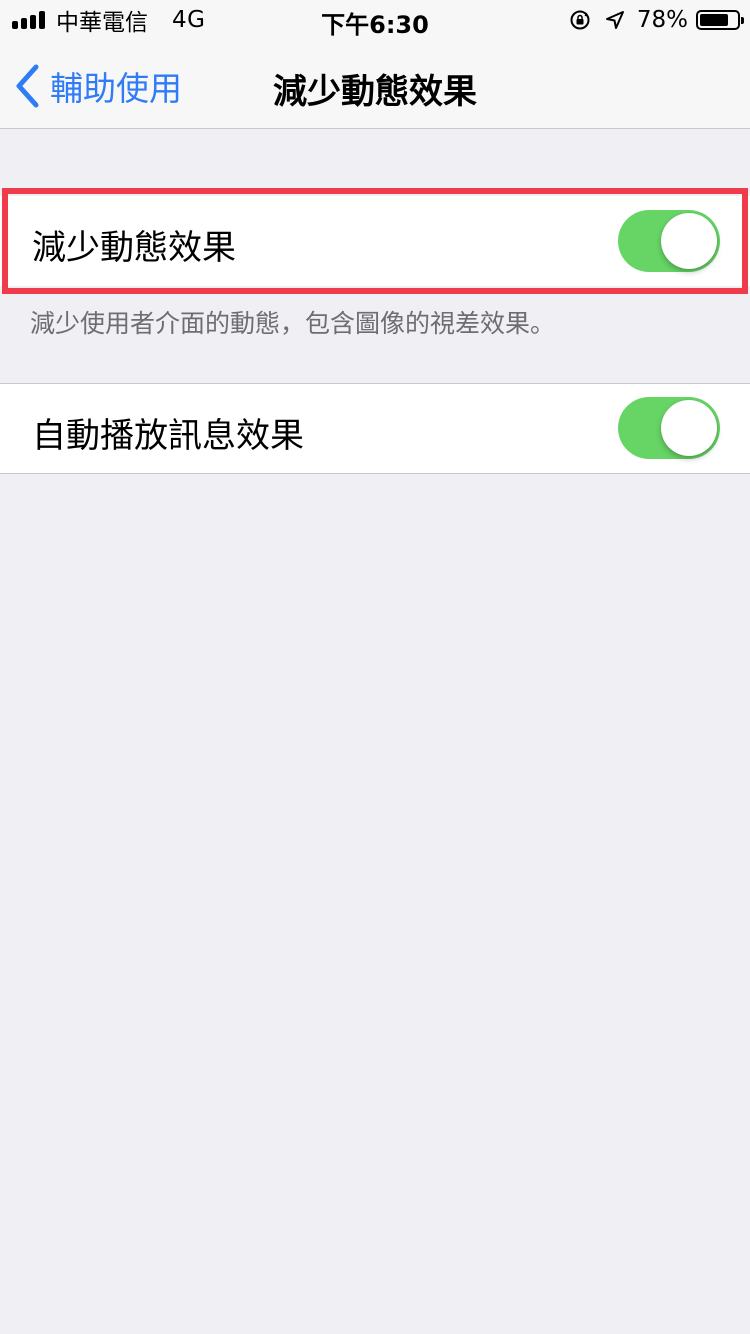 The height and width of the screenshot is (1334, 750). What do you see at coordinates (375, 92) in the screenshot?
I see `page-title: 減少動態效果` at bounding box center [375, 92].